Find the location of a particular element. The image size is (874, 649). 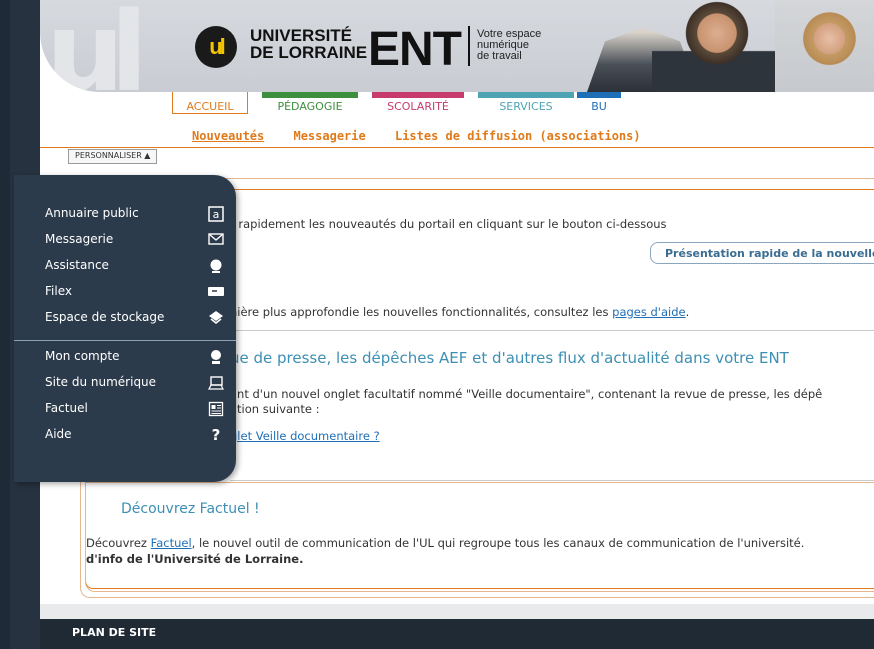

ent-tagline: Votre espace numérique de travail is located at coordinates (509, 45).